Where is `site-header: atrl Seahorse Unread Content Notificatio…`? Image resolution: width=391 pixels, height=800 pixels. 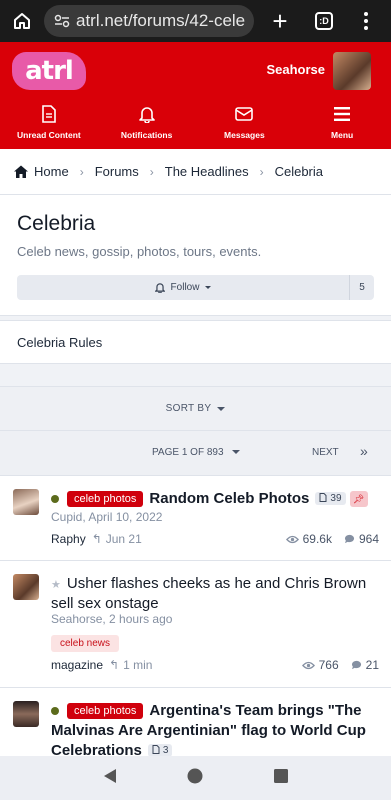
site-header: atrl Seahorse Unread Content Notificatio… is located at coordinates (195, 95).